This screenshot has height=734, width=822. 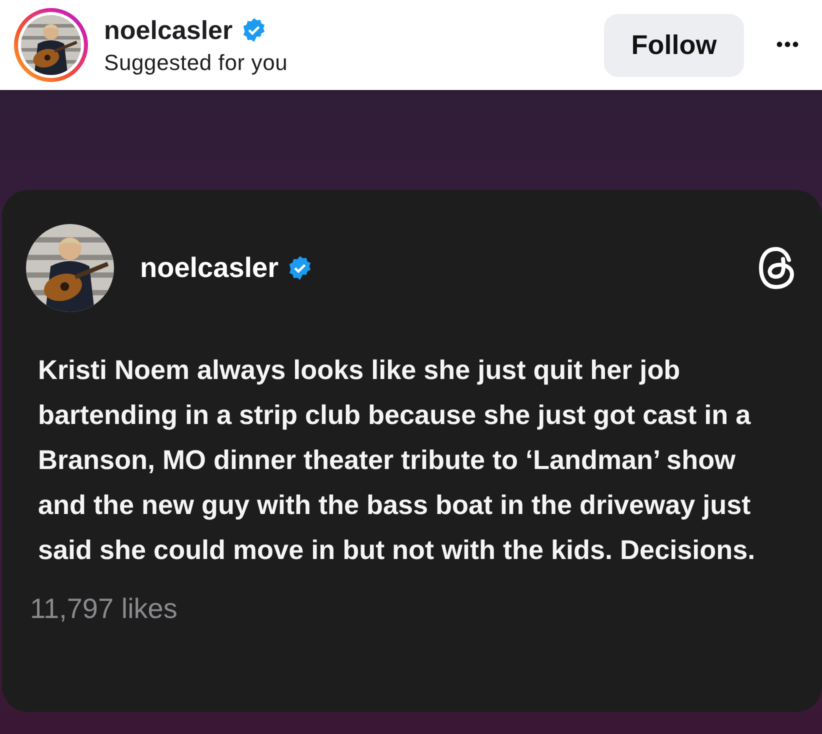 I want to click on follow-button: Follow, so click(x=674, y=45).